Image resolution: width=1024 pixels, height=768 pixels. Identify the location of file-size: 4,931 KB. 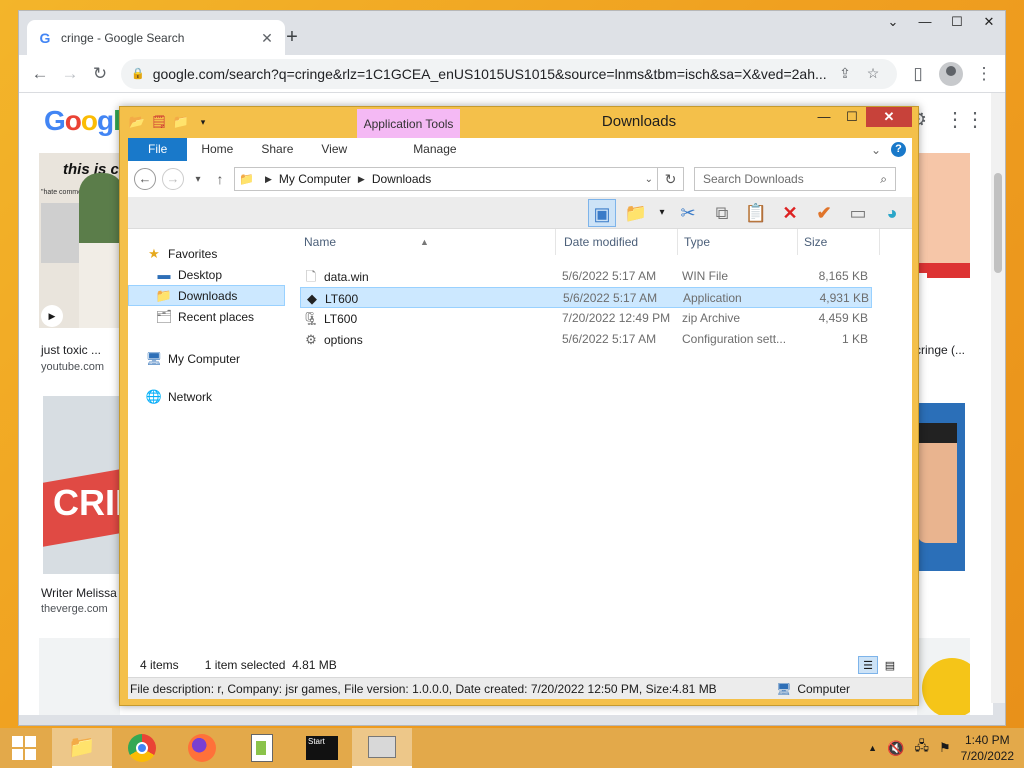
(844, 298).